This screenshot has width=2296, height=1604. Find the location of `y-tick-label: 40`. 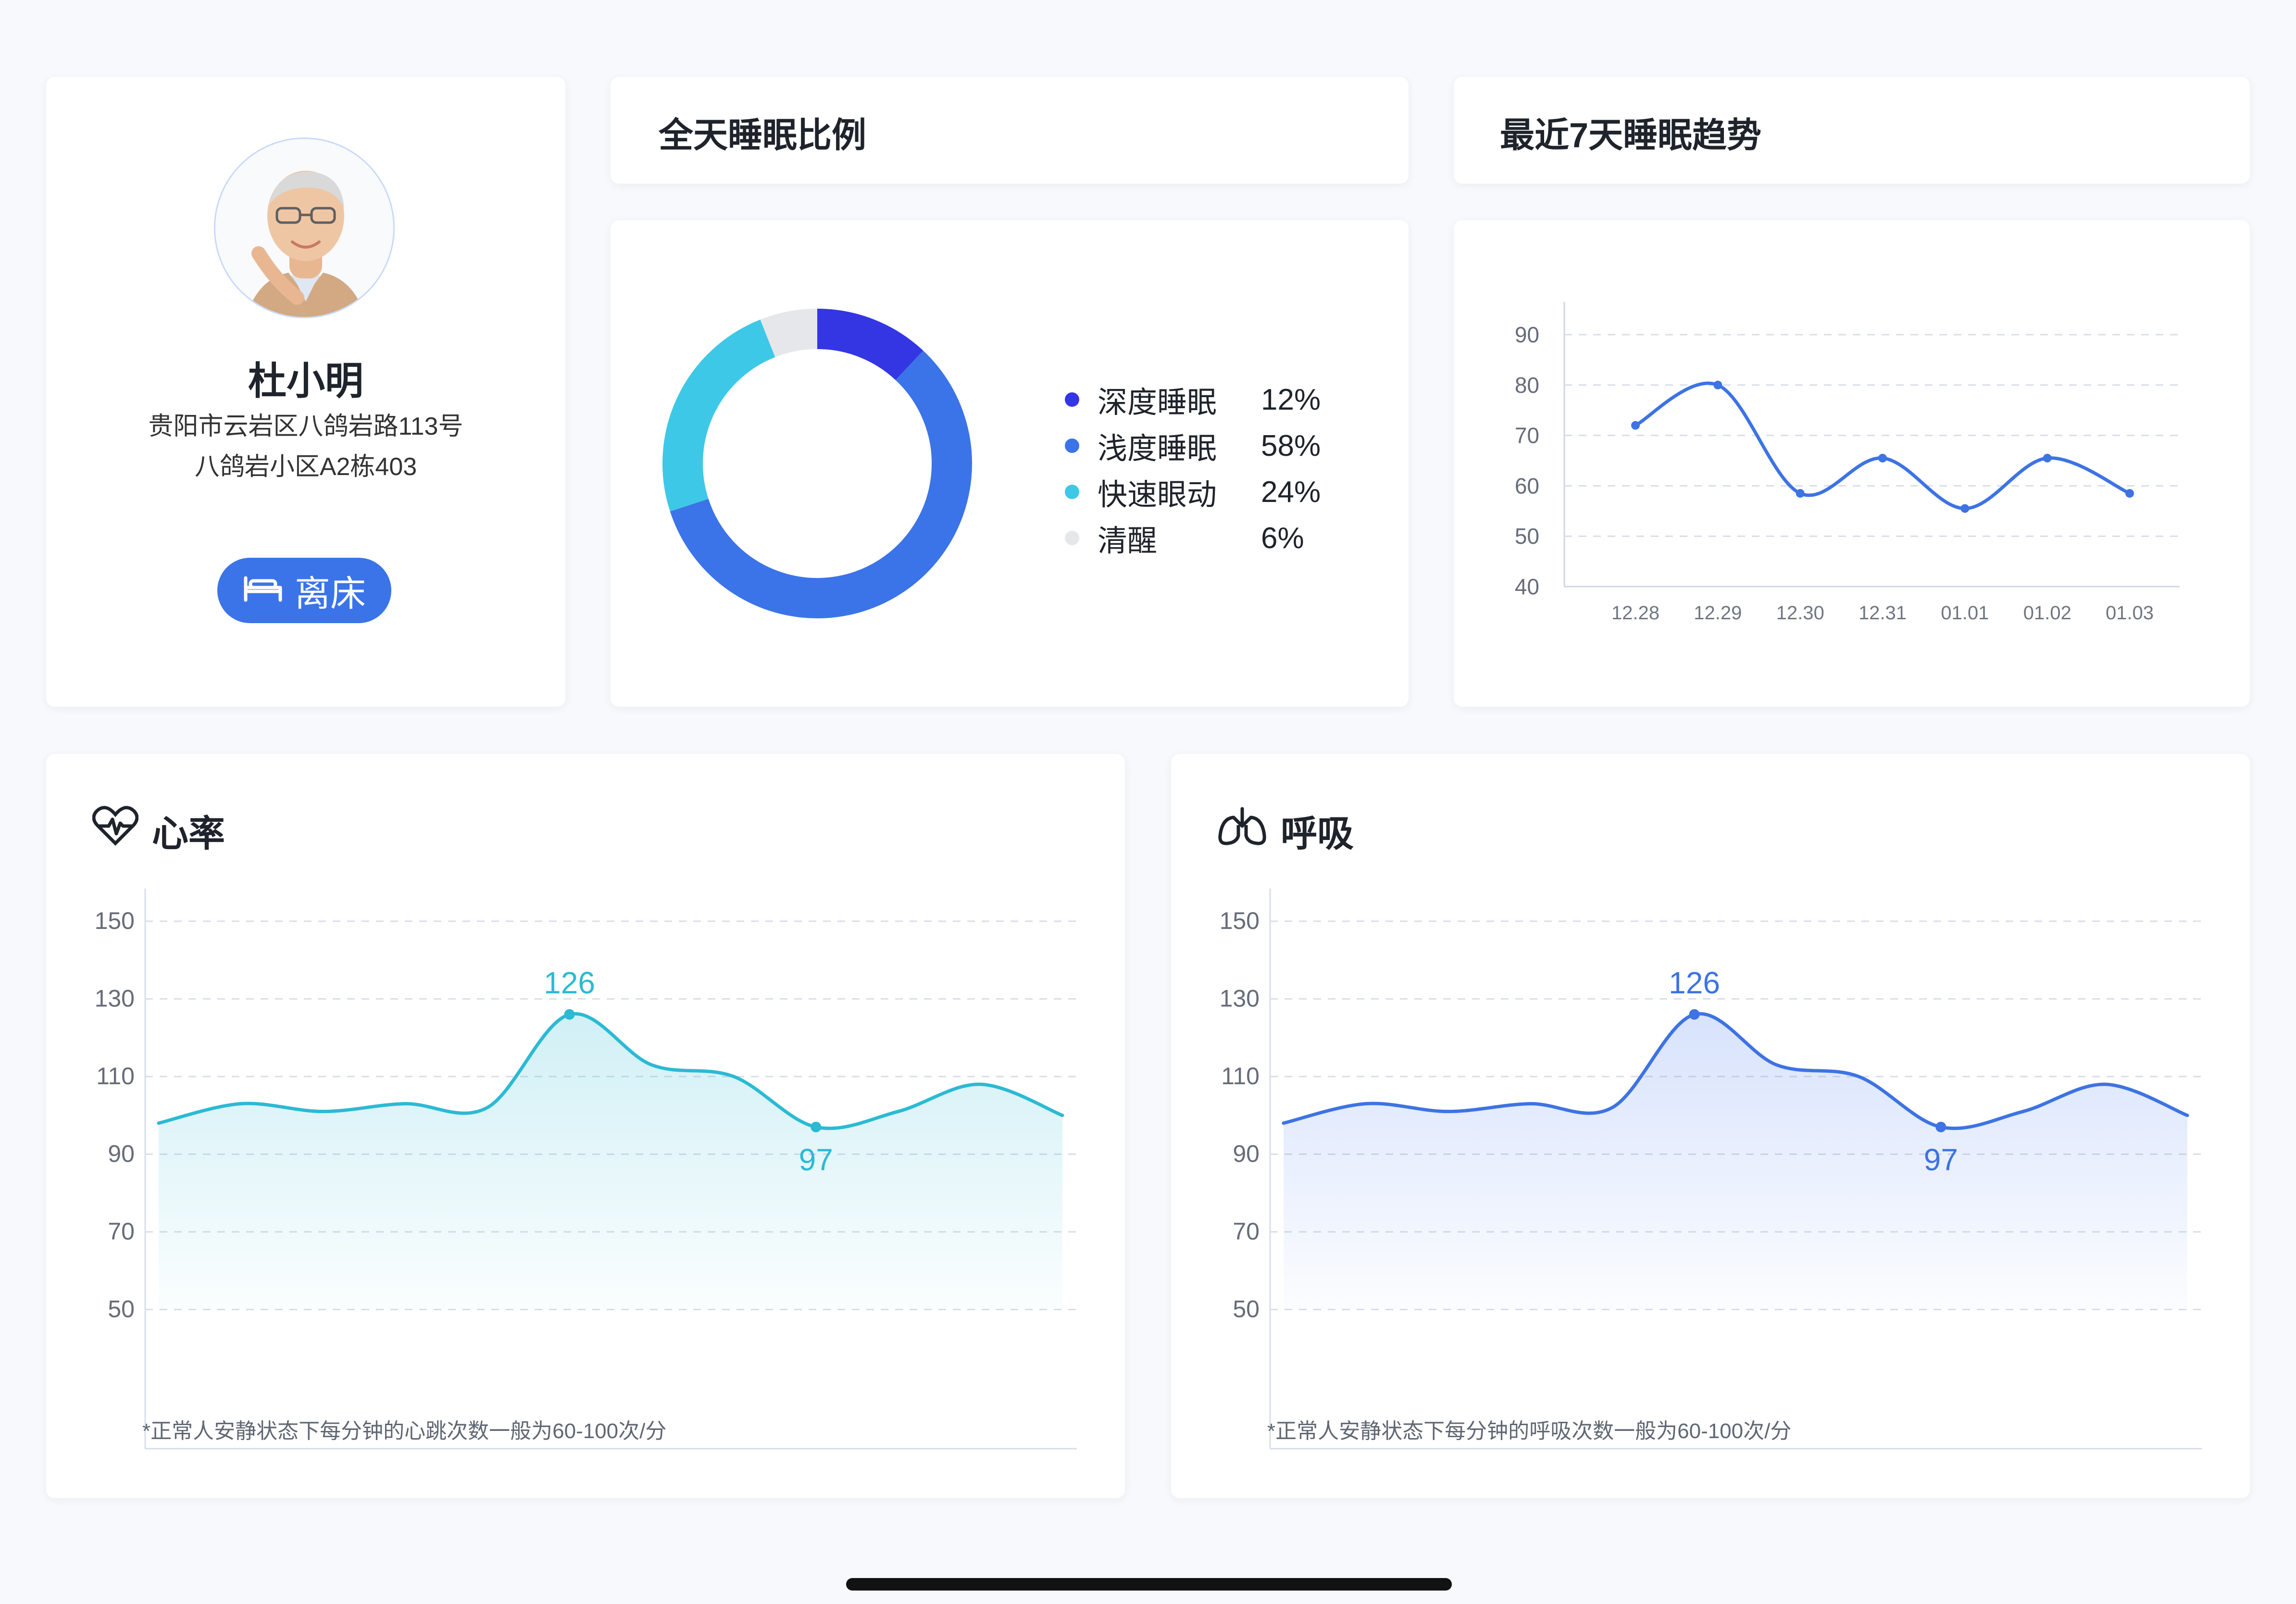

y-tick-label: 40 is located at coordinates (1527, 586).